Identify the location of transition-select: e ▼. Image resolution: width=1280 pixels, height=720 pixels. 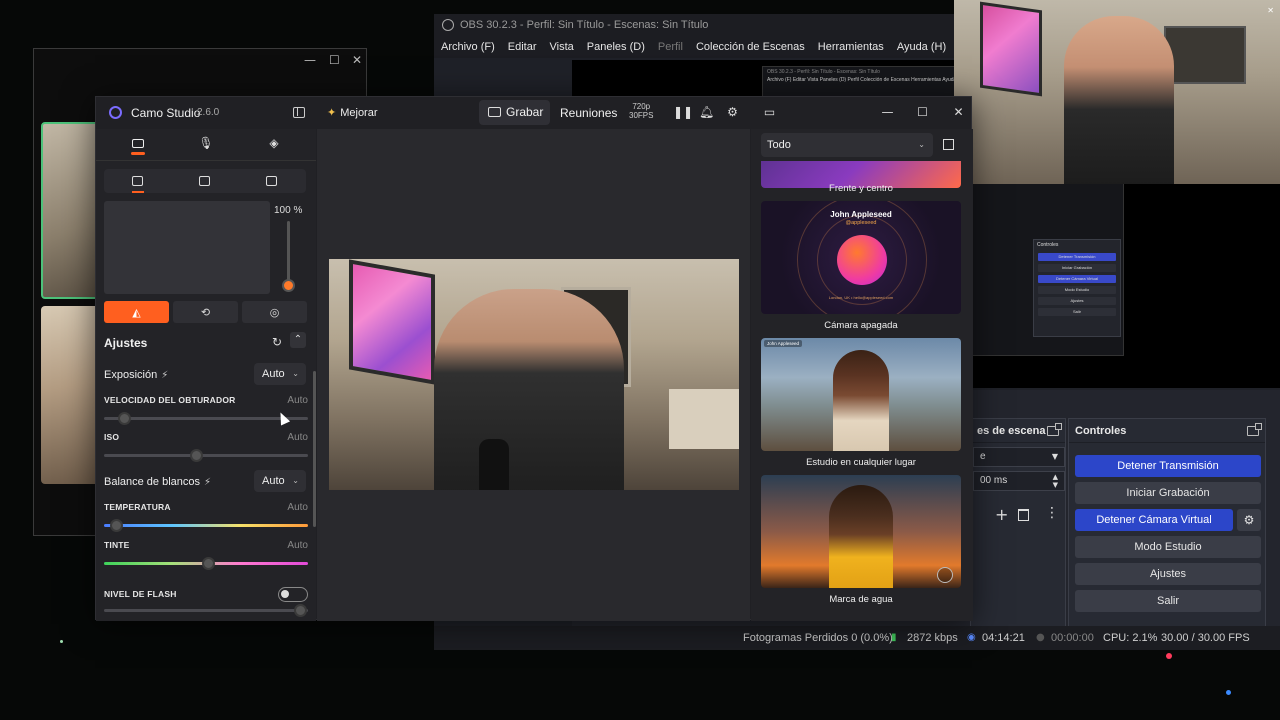
(1019, 457).